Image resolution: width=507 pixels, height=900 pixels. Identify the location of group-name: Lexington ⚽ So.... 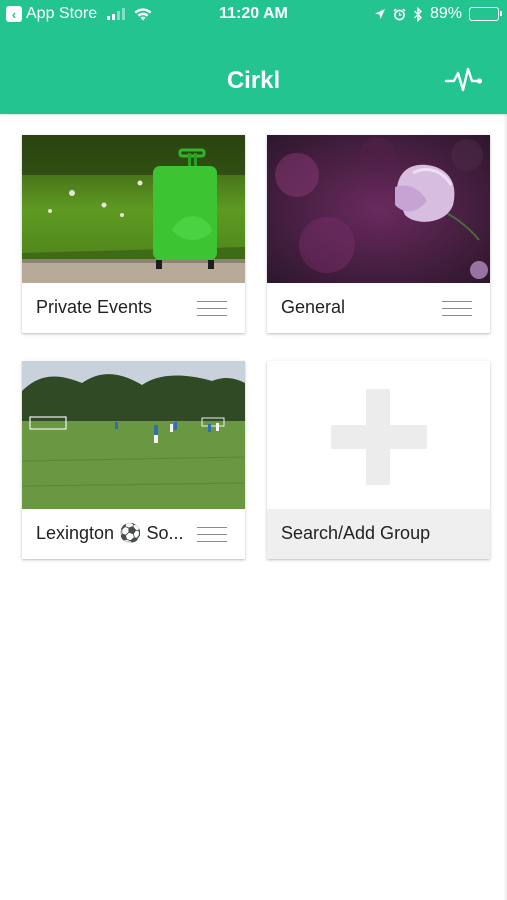
(110, 533).